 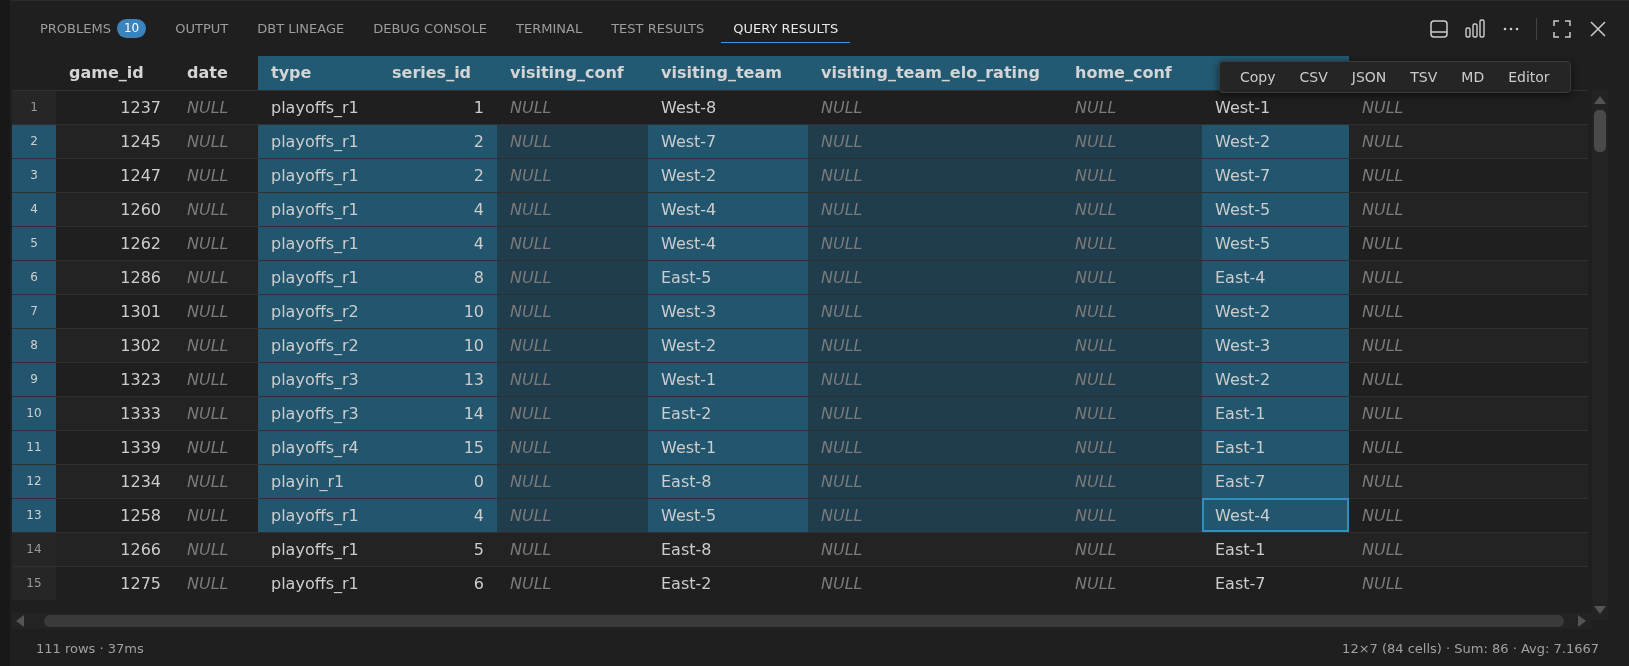 What do you see at coordinates (438, 175) in the screenshot?
I see `table-cell: 2` at bounding box center [438, 175].